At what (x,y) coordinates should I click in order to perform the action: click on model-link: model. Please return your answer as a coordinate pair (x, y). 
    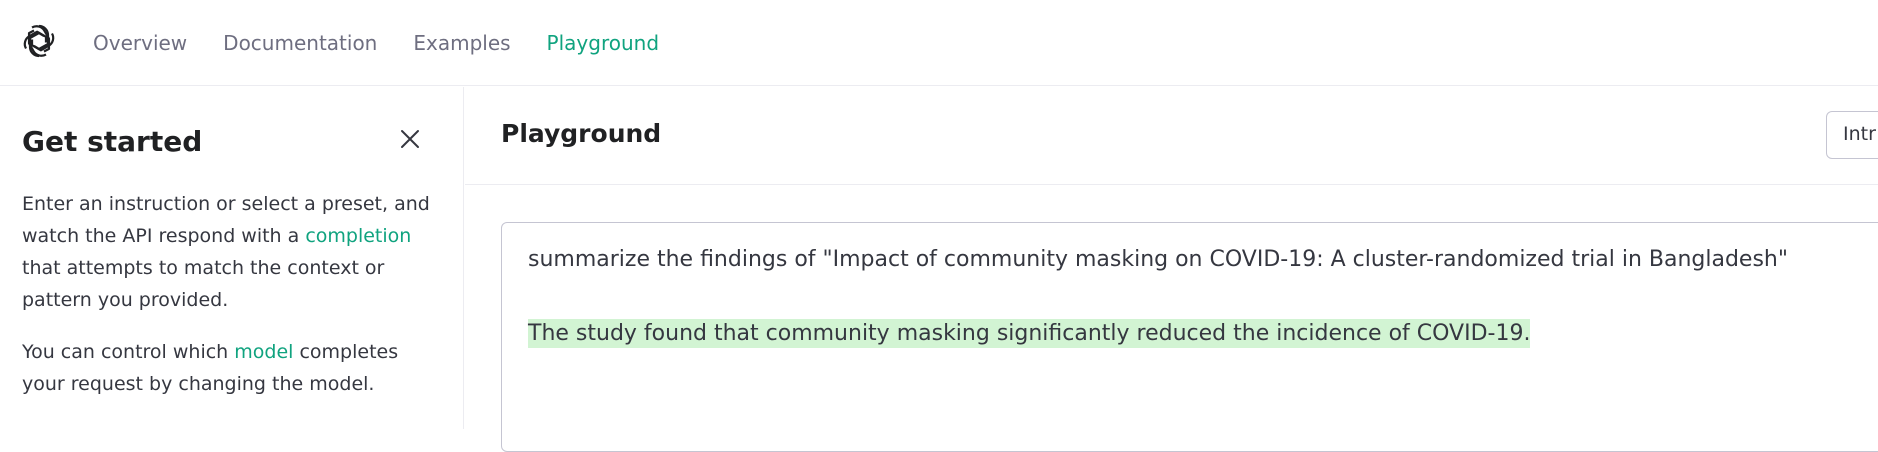
    Looking at the image, I should click on (263, 352).